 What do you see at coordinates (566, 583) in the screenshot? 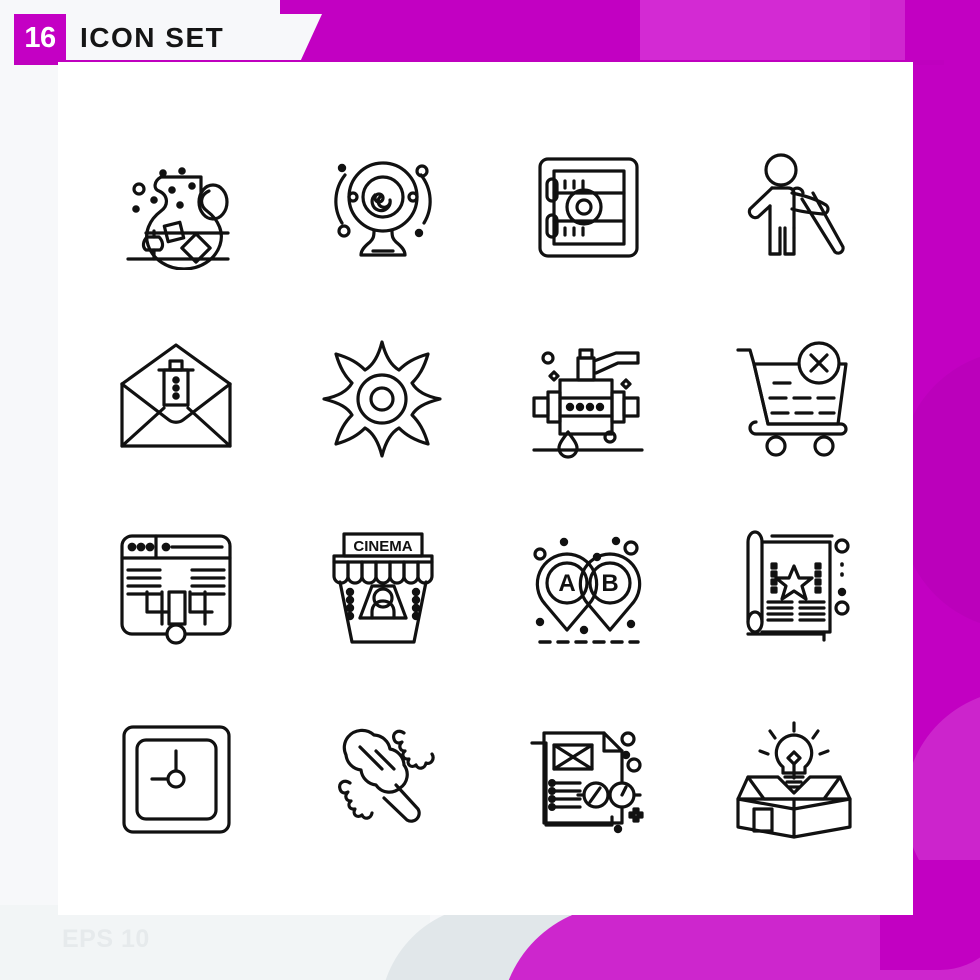
I see `pin-a-label: A` at bounding box center [566, 583].